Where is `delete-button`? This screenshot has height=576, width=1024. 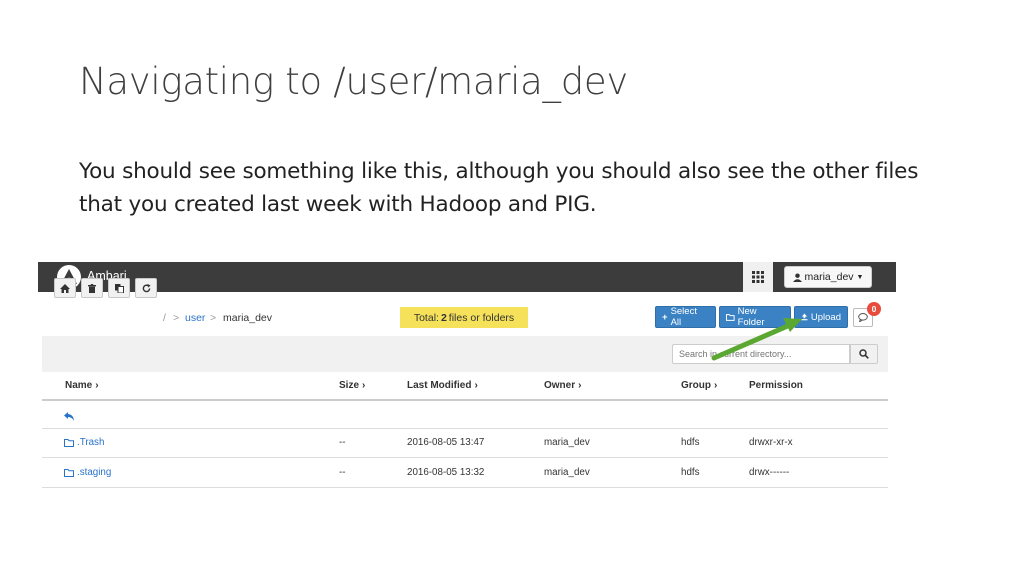 delete-button is located at coordinates (92, 288).